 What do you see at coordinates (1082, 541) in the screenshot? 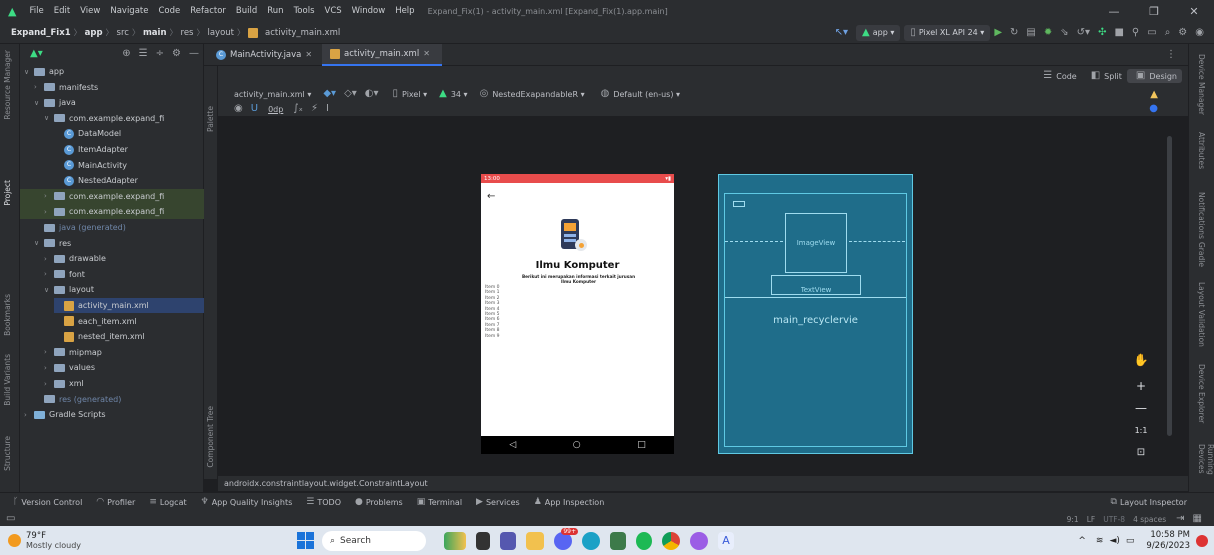
I see `show-hidden-icons-icon: ^` at bounding box center [1082, 541].